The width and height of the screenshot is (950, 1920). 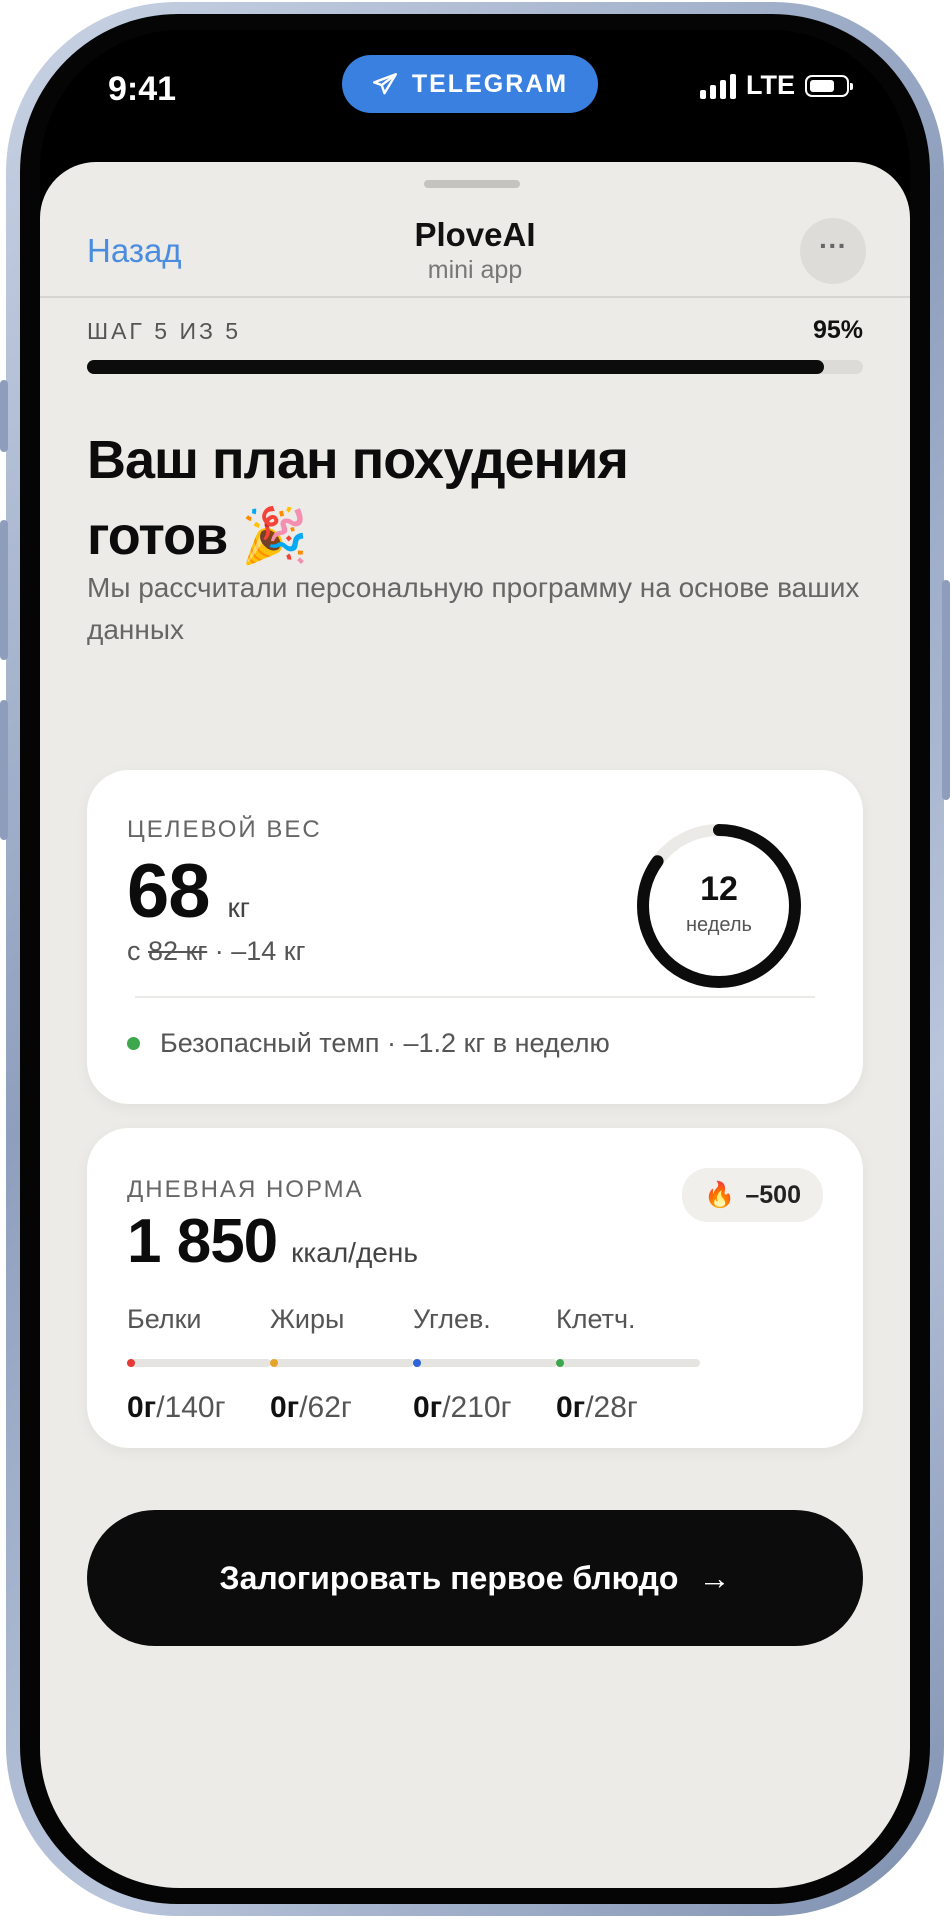 What do you see at coordinates (714, 1577) in the screenshot?
I see `arrow-right-icon: →` at bounding box center [714, 1577].